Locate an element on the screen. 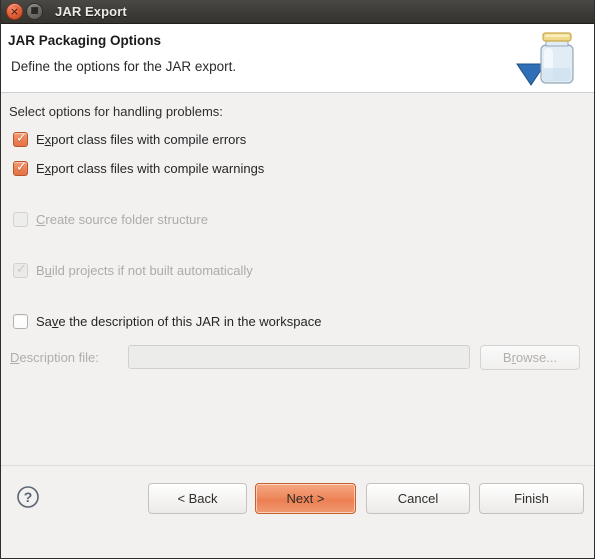 This screenshot has height=559, width=595. help-icon: ? is located at coordinates (28, 497).